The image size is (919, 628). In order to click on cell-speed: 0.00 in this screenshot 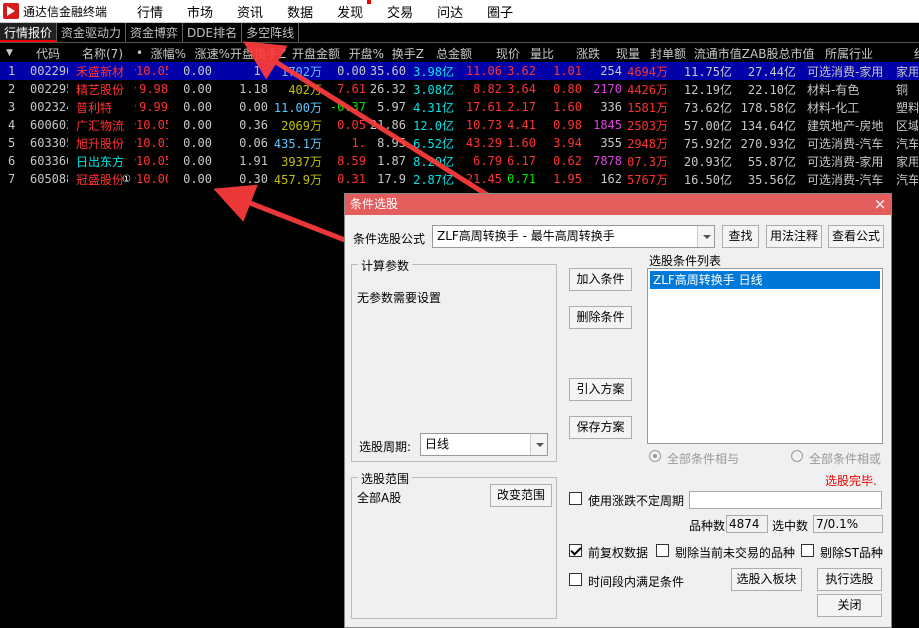, I will do `click(197, 107)`.